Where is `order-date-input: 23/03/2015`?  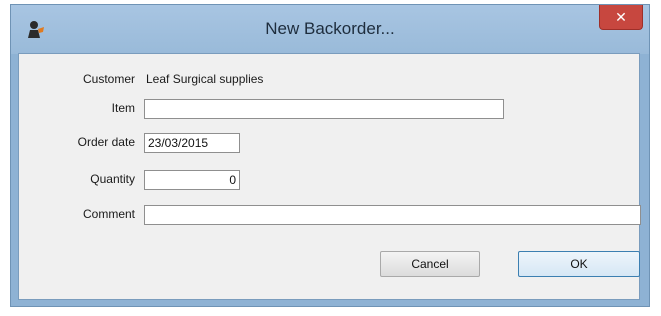
order-date-input: 23/03/2015 is located at coordinates (192, 143).